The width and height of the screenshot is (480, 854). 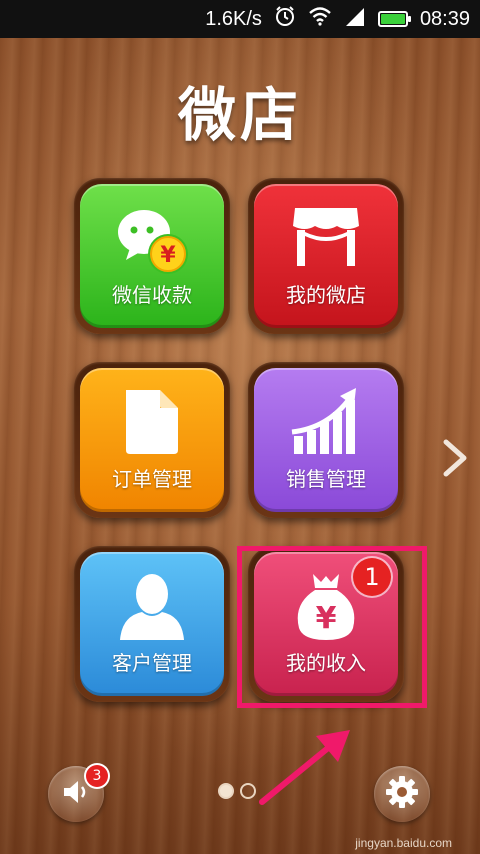 I want to click on tile-frame-customers: 客户管理, so click(x=152, y=624).